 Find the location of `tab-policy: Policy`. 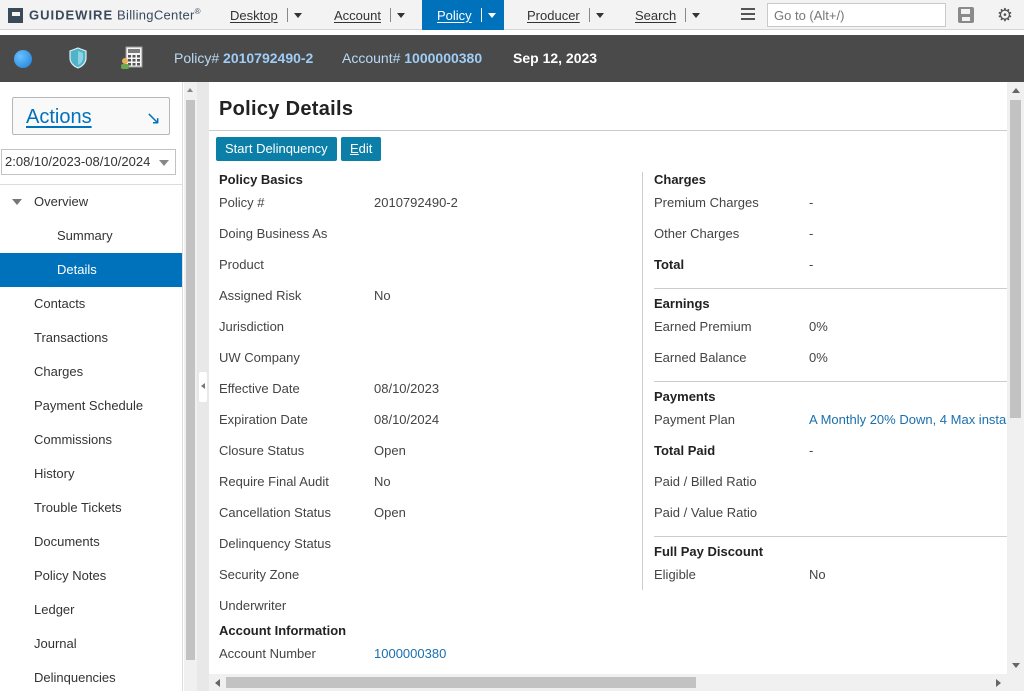

tab-policy: Policy is located at coordinates (463, 15).